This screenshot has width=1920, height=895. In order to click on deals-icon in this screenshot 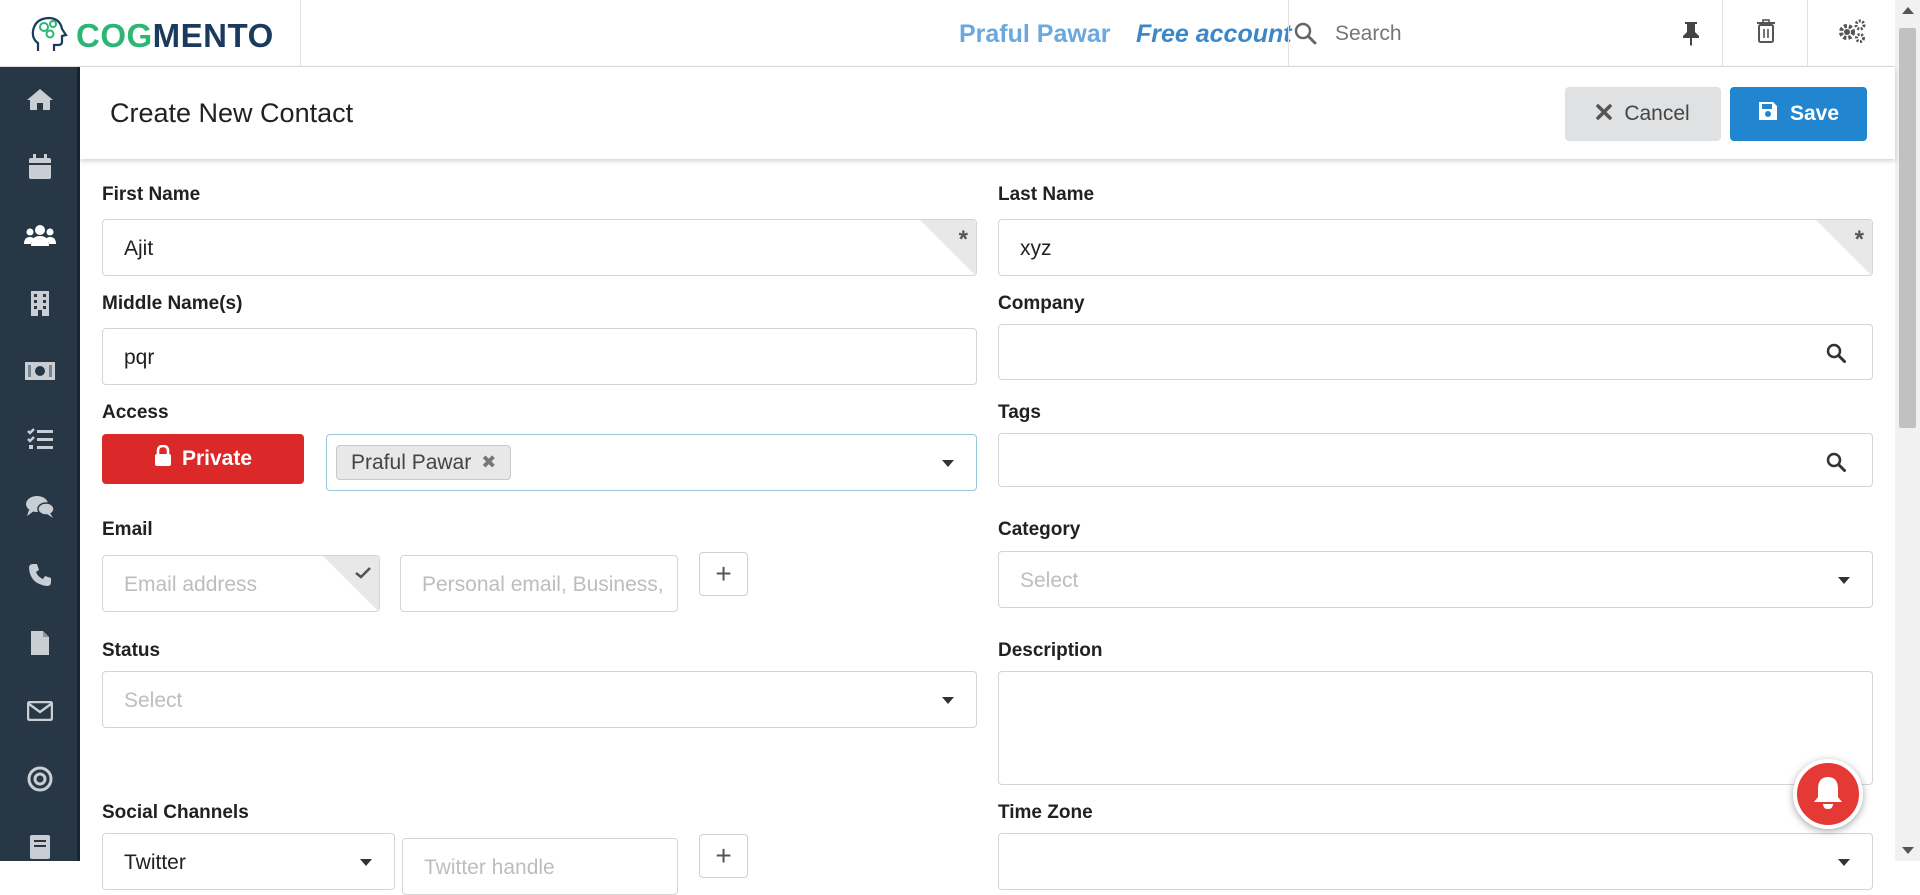, I will do `click(40, 373)`.